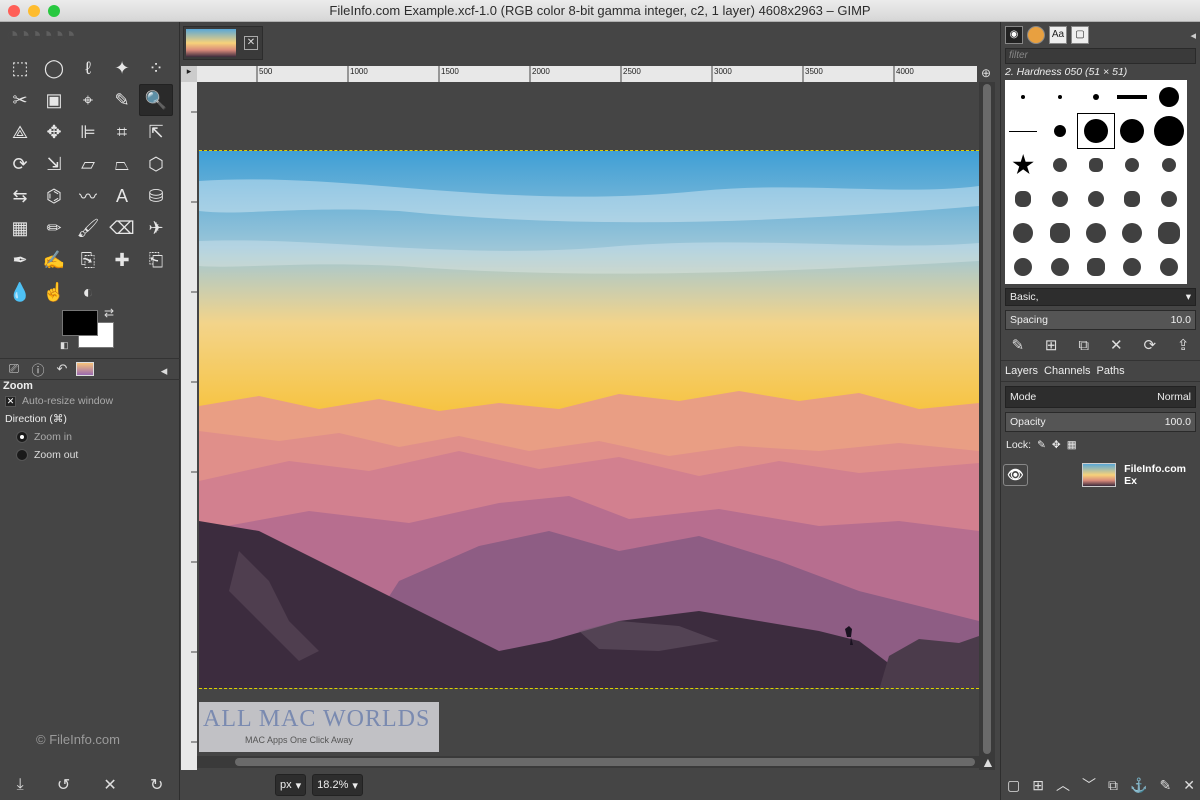 The image size is (1200, 800). I want to click on tab-gradients, so click(85, 369).